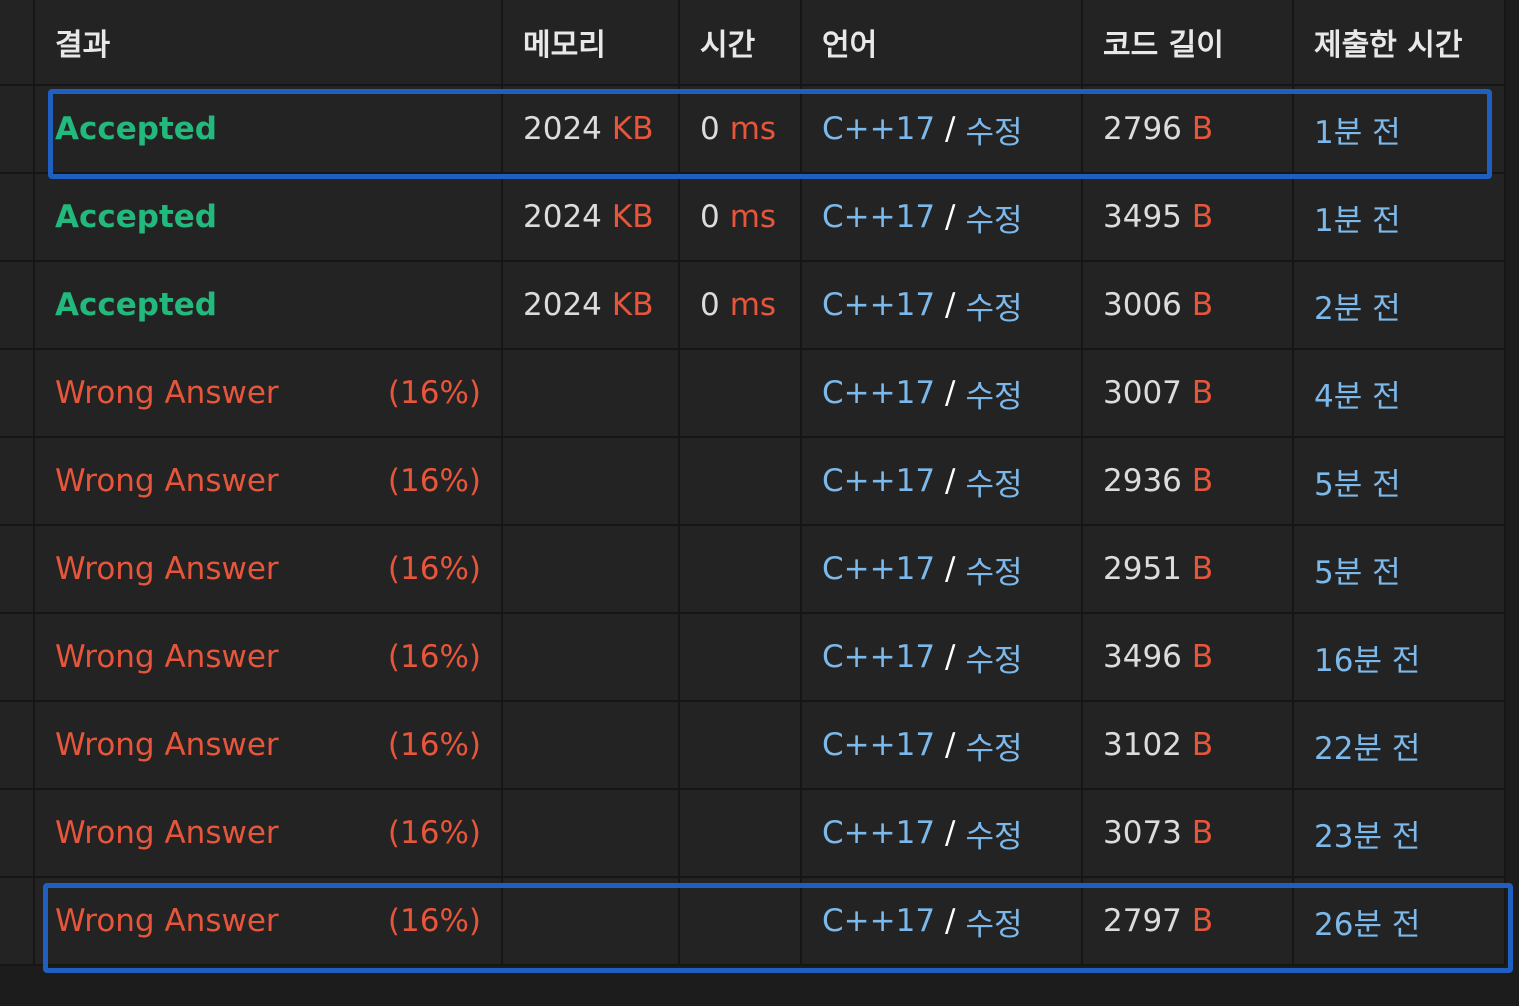  Describe the element at coordinates (1188, 305) in the screenshot. I see `code-length-cell: 3006 B` at that location.